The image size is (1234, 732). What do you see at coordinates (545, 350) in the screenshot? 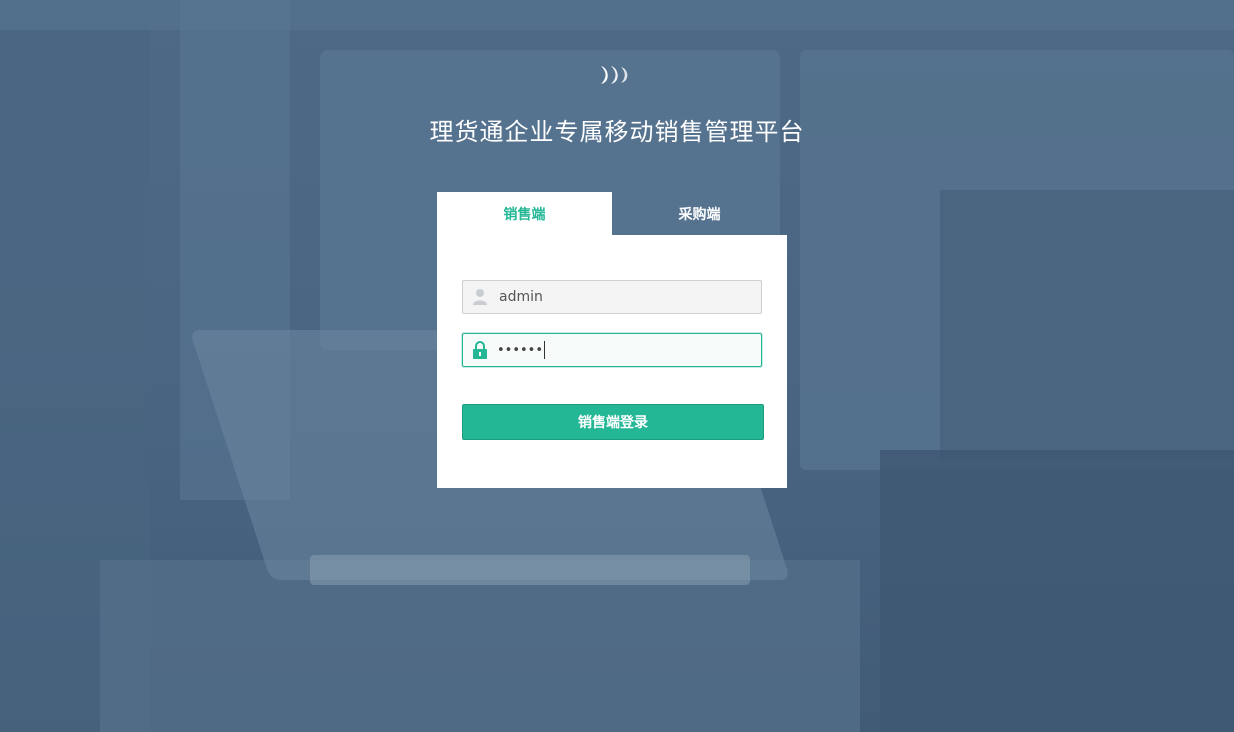
I see `text-caret` at bounding box center [545, 350].